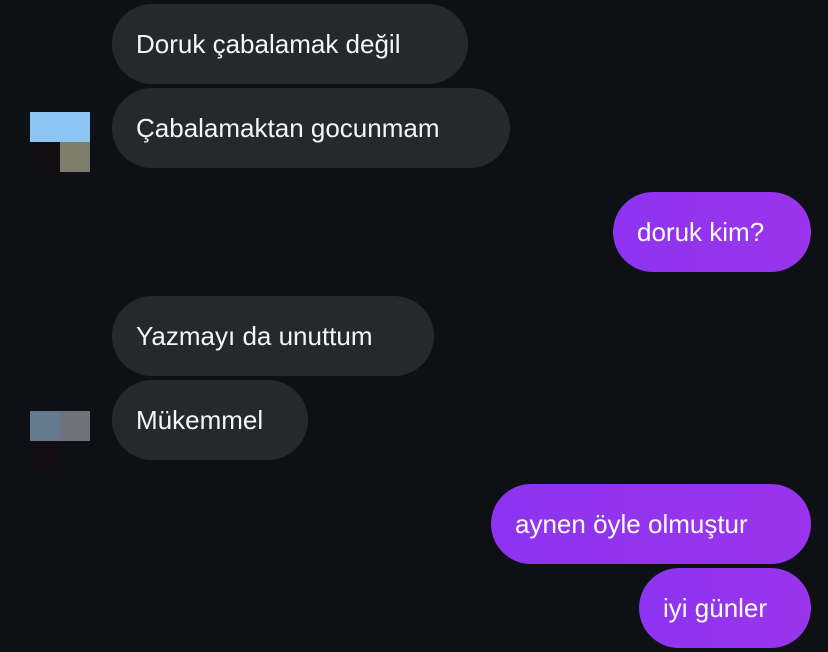  Describe the element at coordinates (712, 232) in the screenshot. I see `outgoing-message: doruk kim?` at that location.